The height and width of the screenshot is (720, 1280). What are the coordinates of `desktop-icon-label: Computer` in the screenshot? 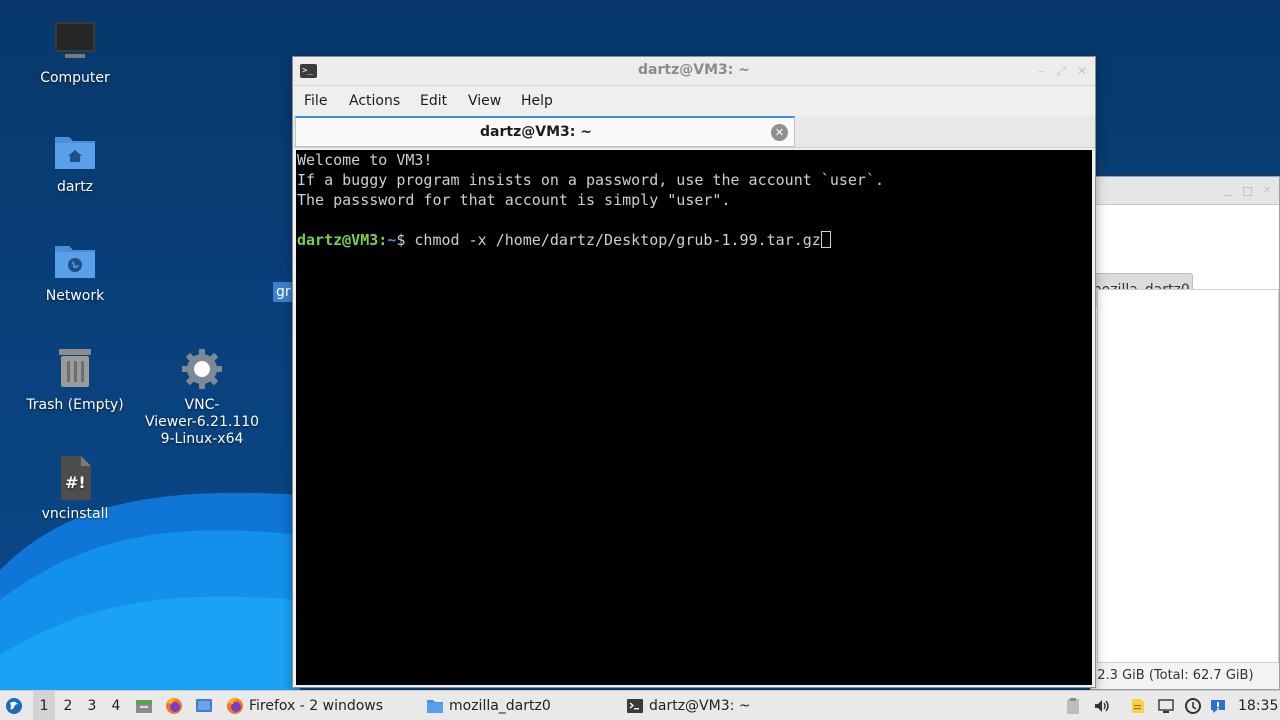 It's located at (75, 78).